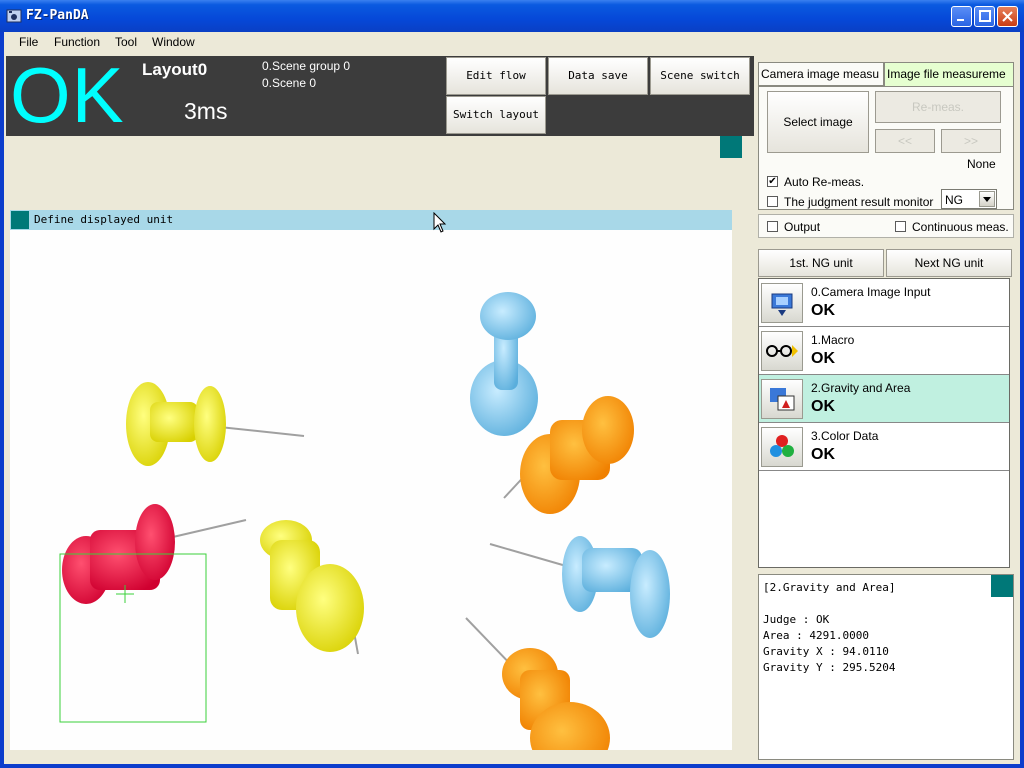  I want to click on detail-gravity-y: Gravity Y : 295.5204, so click(829, 667).